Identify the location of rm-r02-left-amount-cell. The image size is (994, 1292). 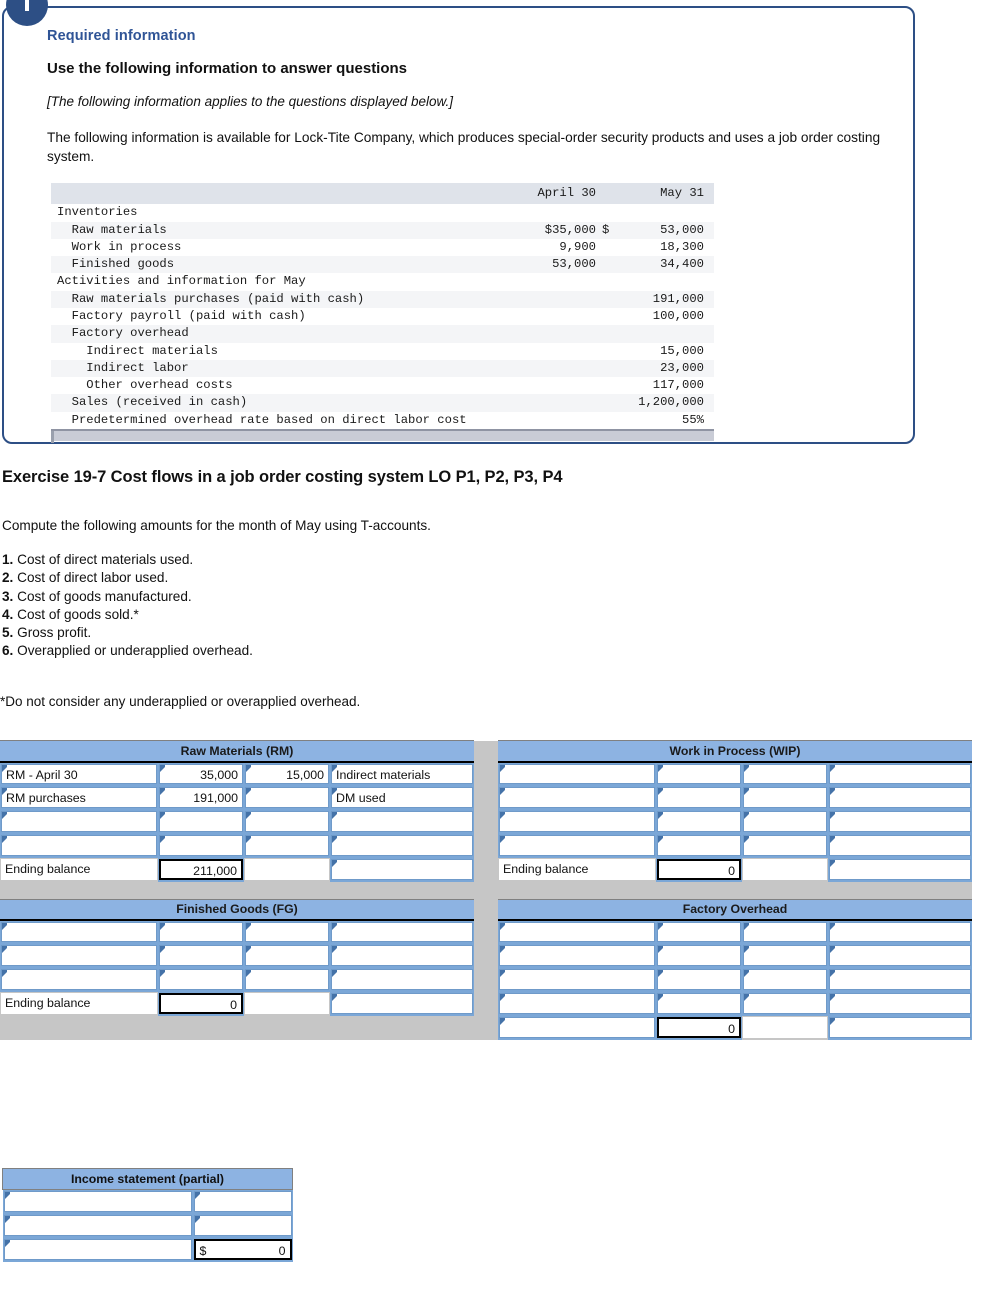
(699, 773).